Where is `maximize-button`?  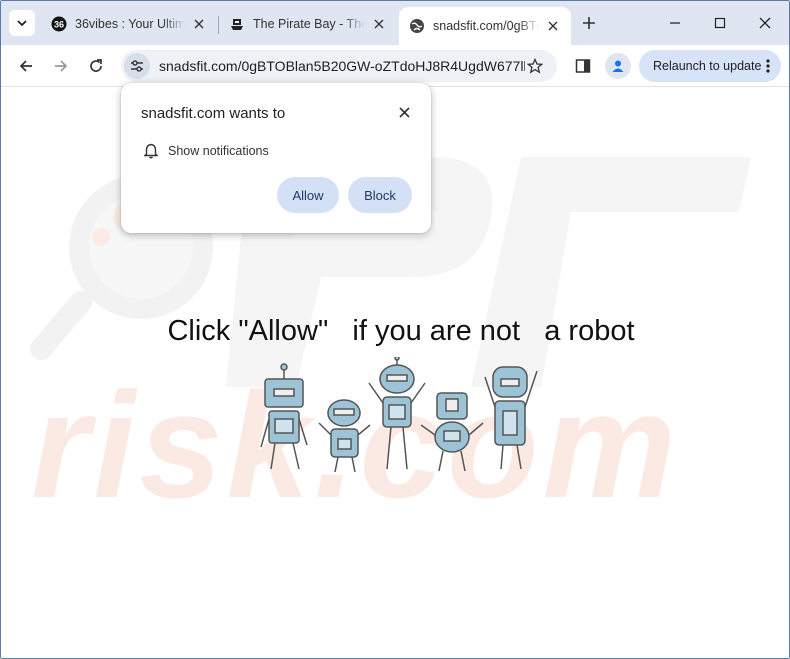 maximize-button is located at coordinates (720, 23).